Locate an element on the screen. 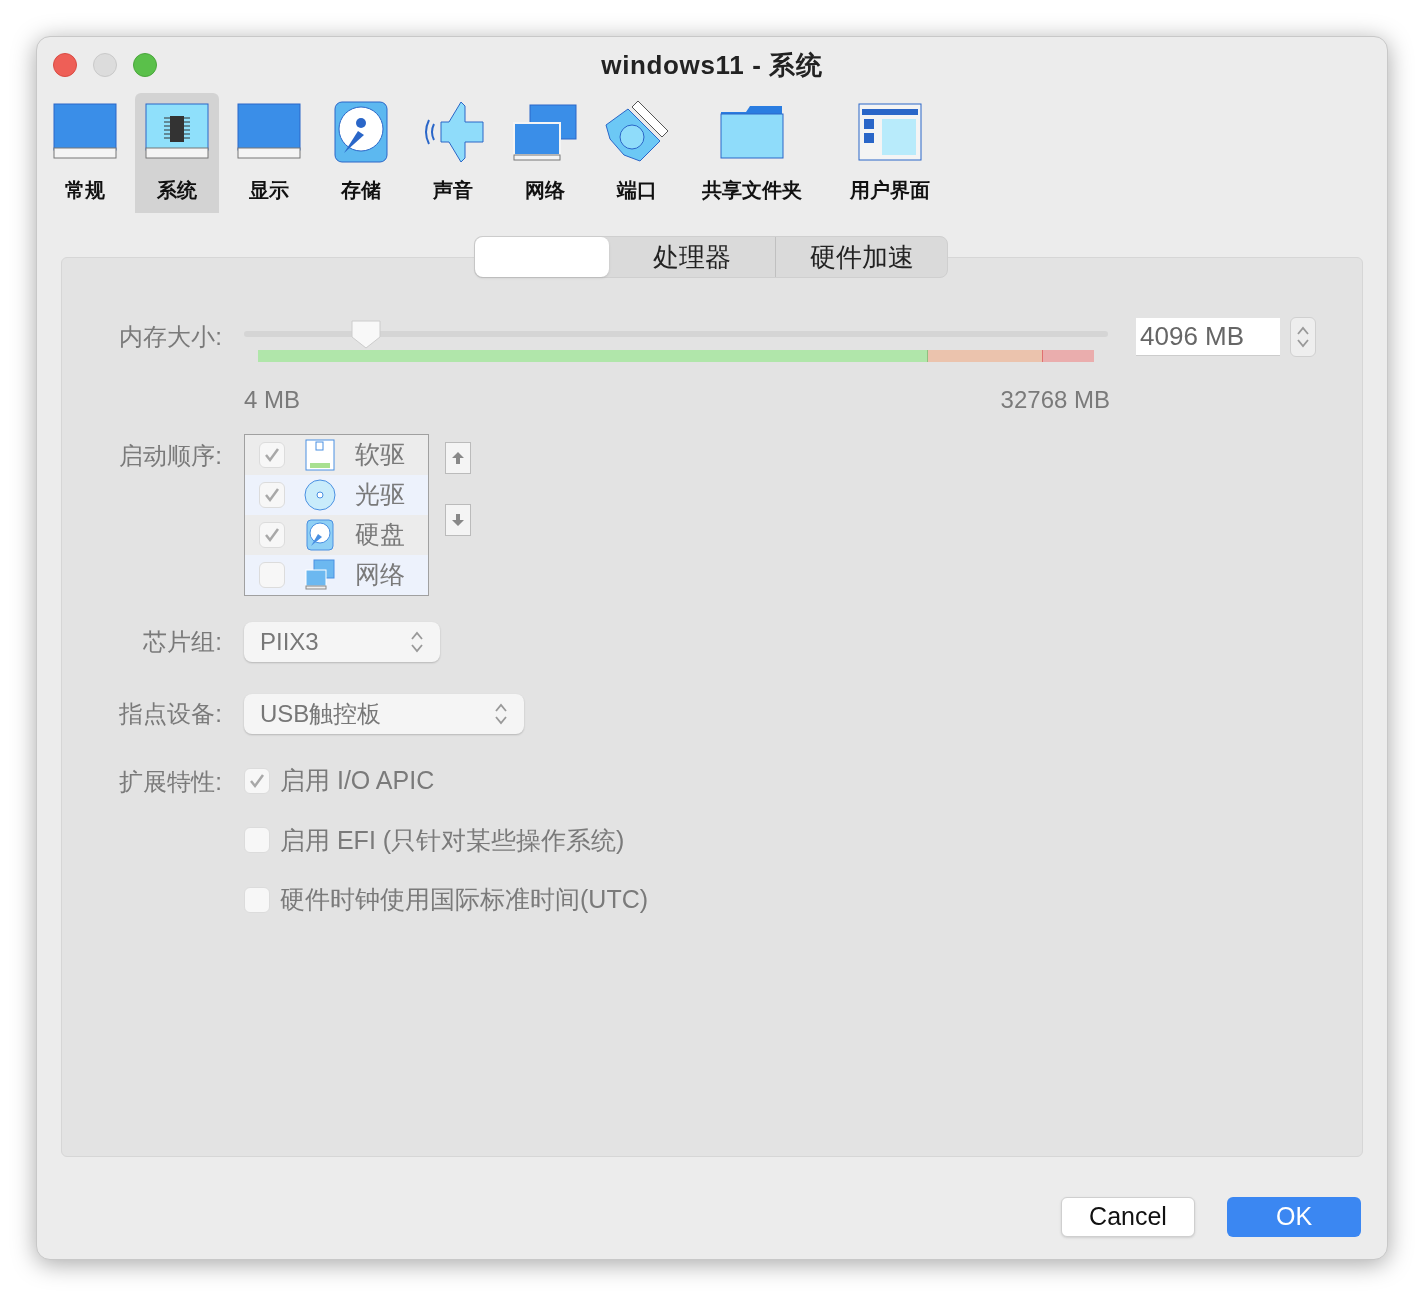 The height and width of the screenshot is (1296, 1424). toolbar-tab: 存储 is located at coordinates (361, 153).